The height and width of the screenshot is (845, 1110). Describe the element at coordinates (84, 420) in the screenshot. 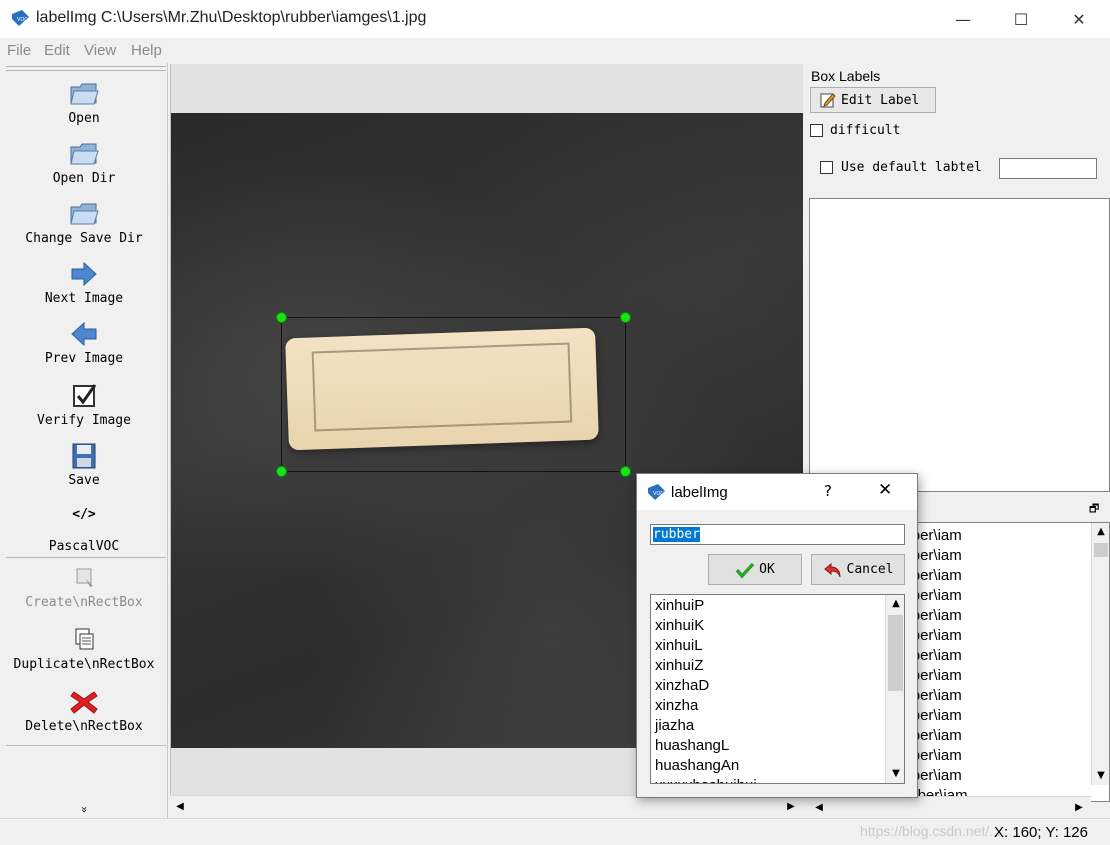

I see `verify-image-label: Verify Image` at that location.